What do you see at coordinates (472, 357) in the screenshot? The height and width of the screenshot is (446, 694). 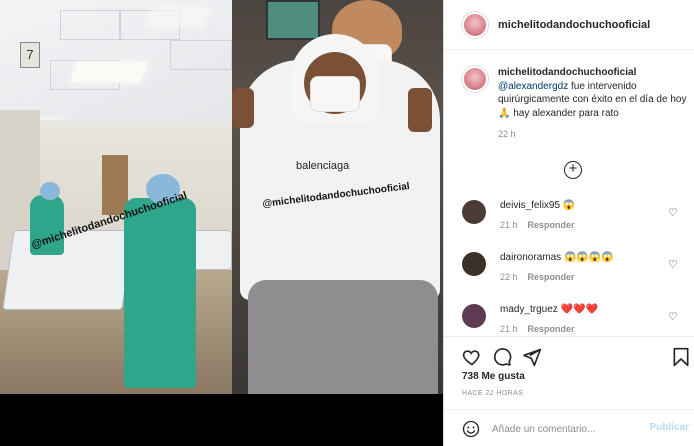 I see `like-heart-icon` at bounding box center [472, 357].